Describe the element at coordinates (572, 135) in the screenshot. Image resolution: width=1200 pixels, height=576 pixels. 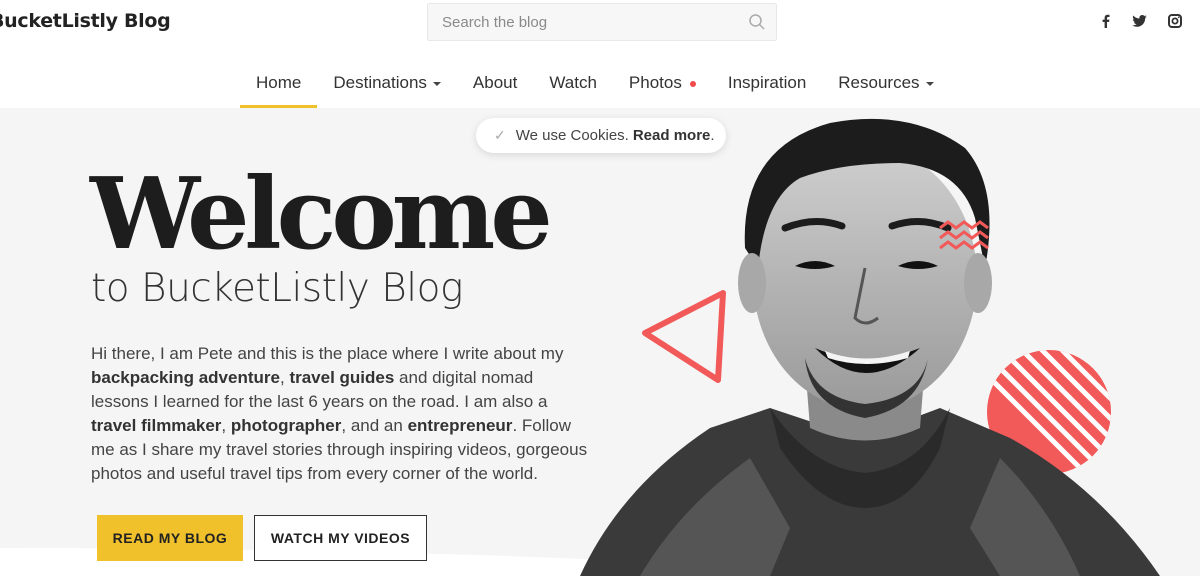
I see `cookie-text: We use Cookies.` at that location.